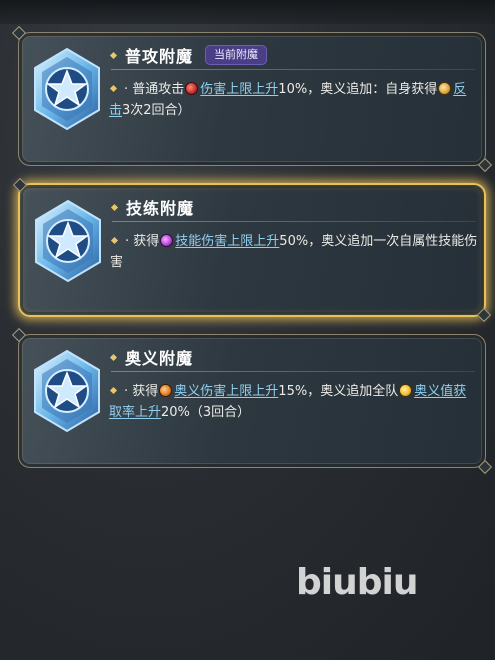  What do you see at coordinates (167, 240) in the screenshot?
I see `skill-damage-icon` at bounding box center [167, 240].